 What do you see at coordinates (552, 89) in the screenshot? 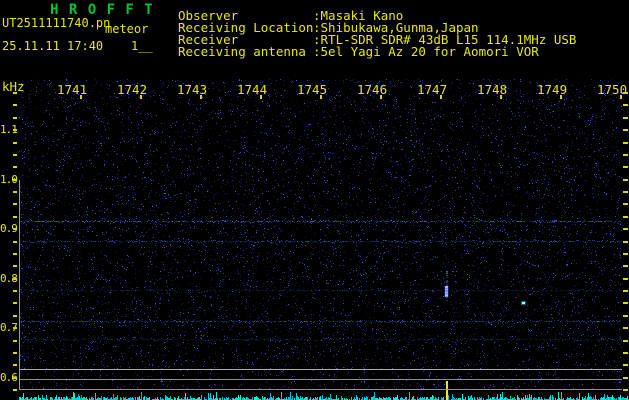
I see `x-axis-label: 1749` at bounding box center [552, 89].